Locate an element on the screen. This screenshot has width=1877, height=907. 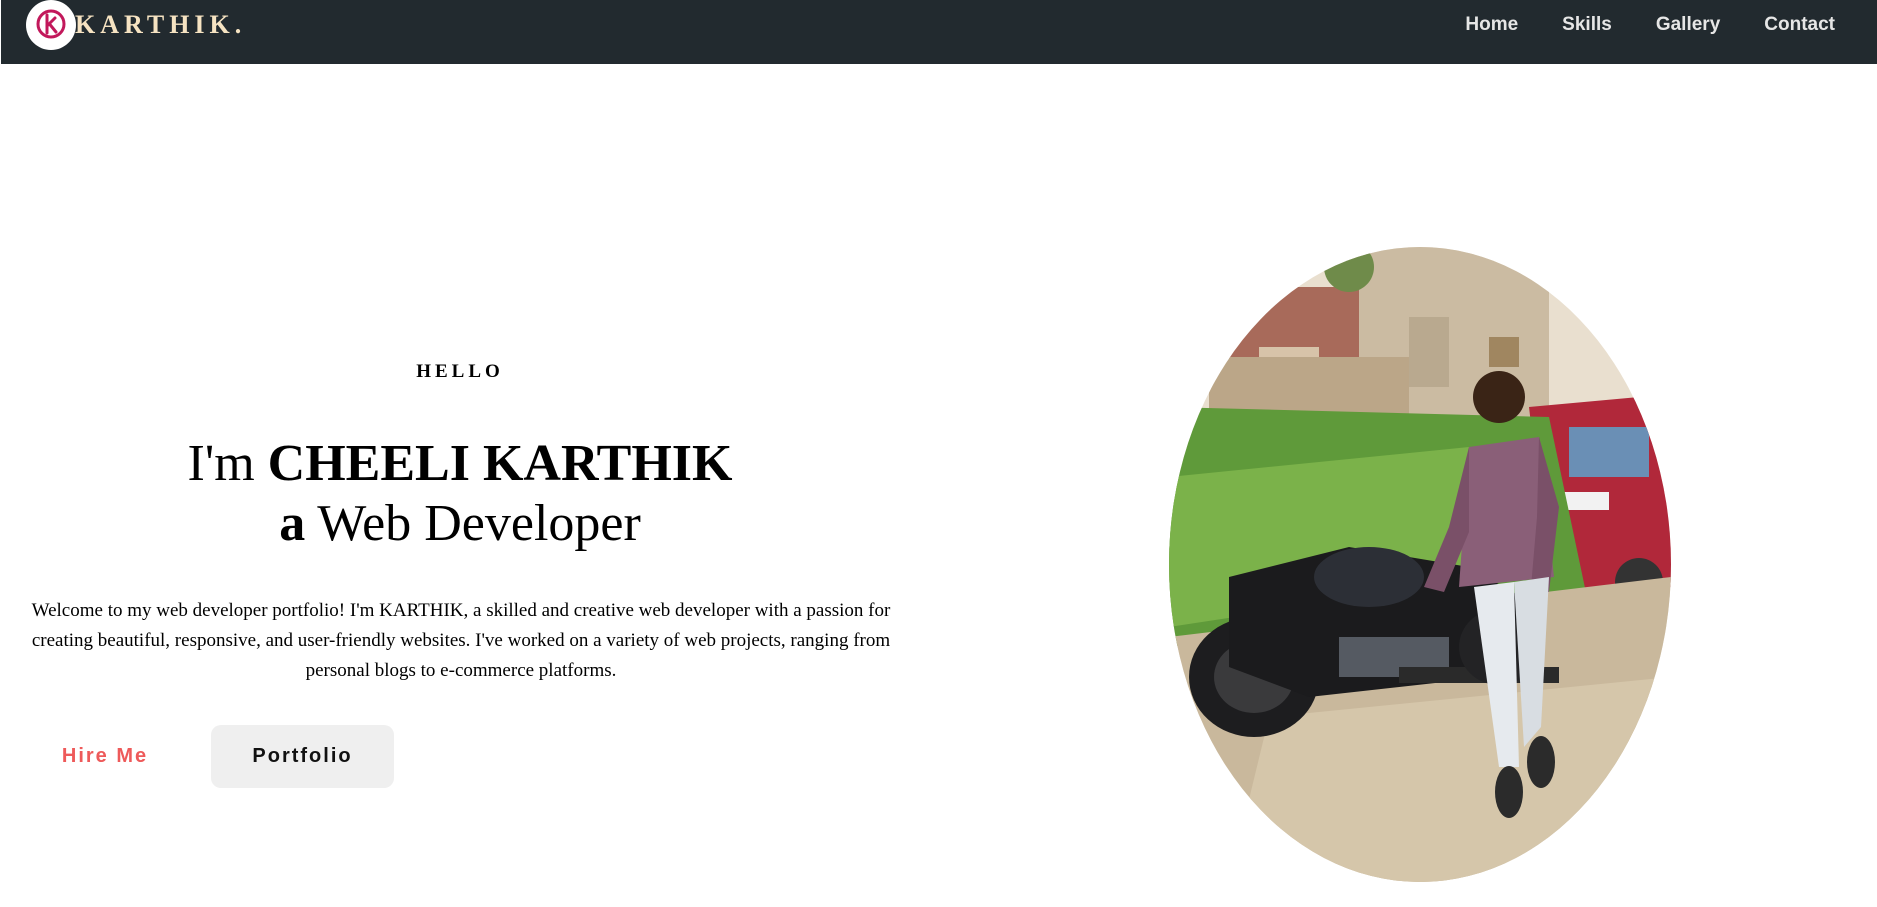
nav-link-gallery: Gallery is located at coordinates (1688, 25).